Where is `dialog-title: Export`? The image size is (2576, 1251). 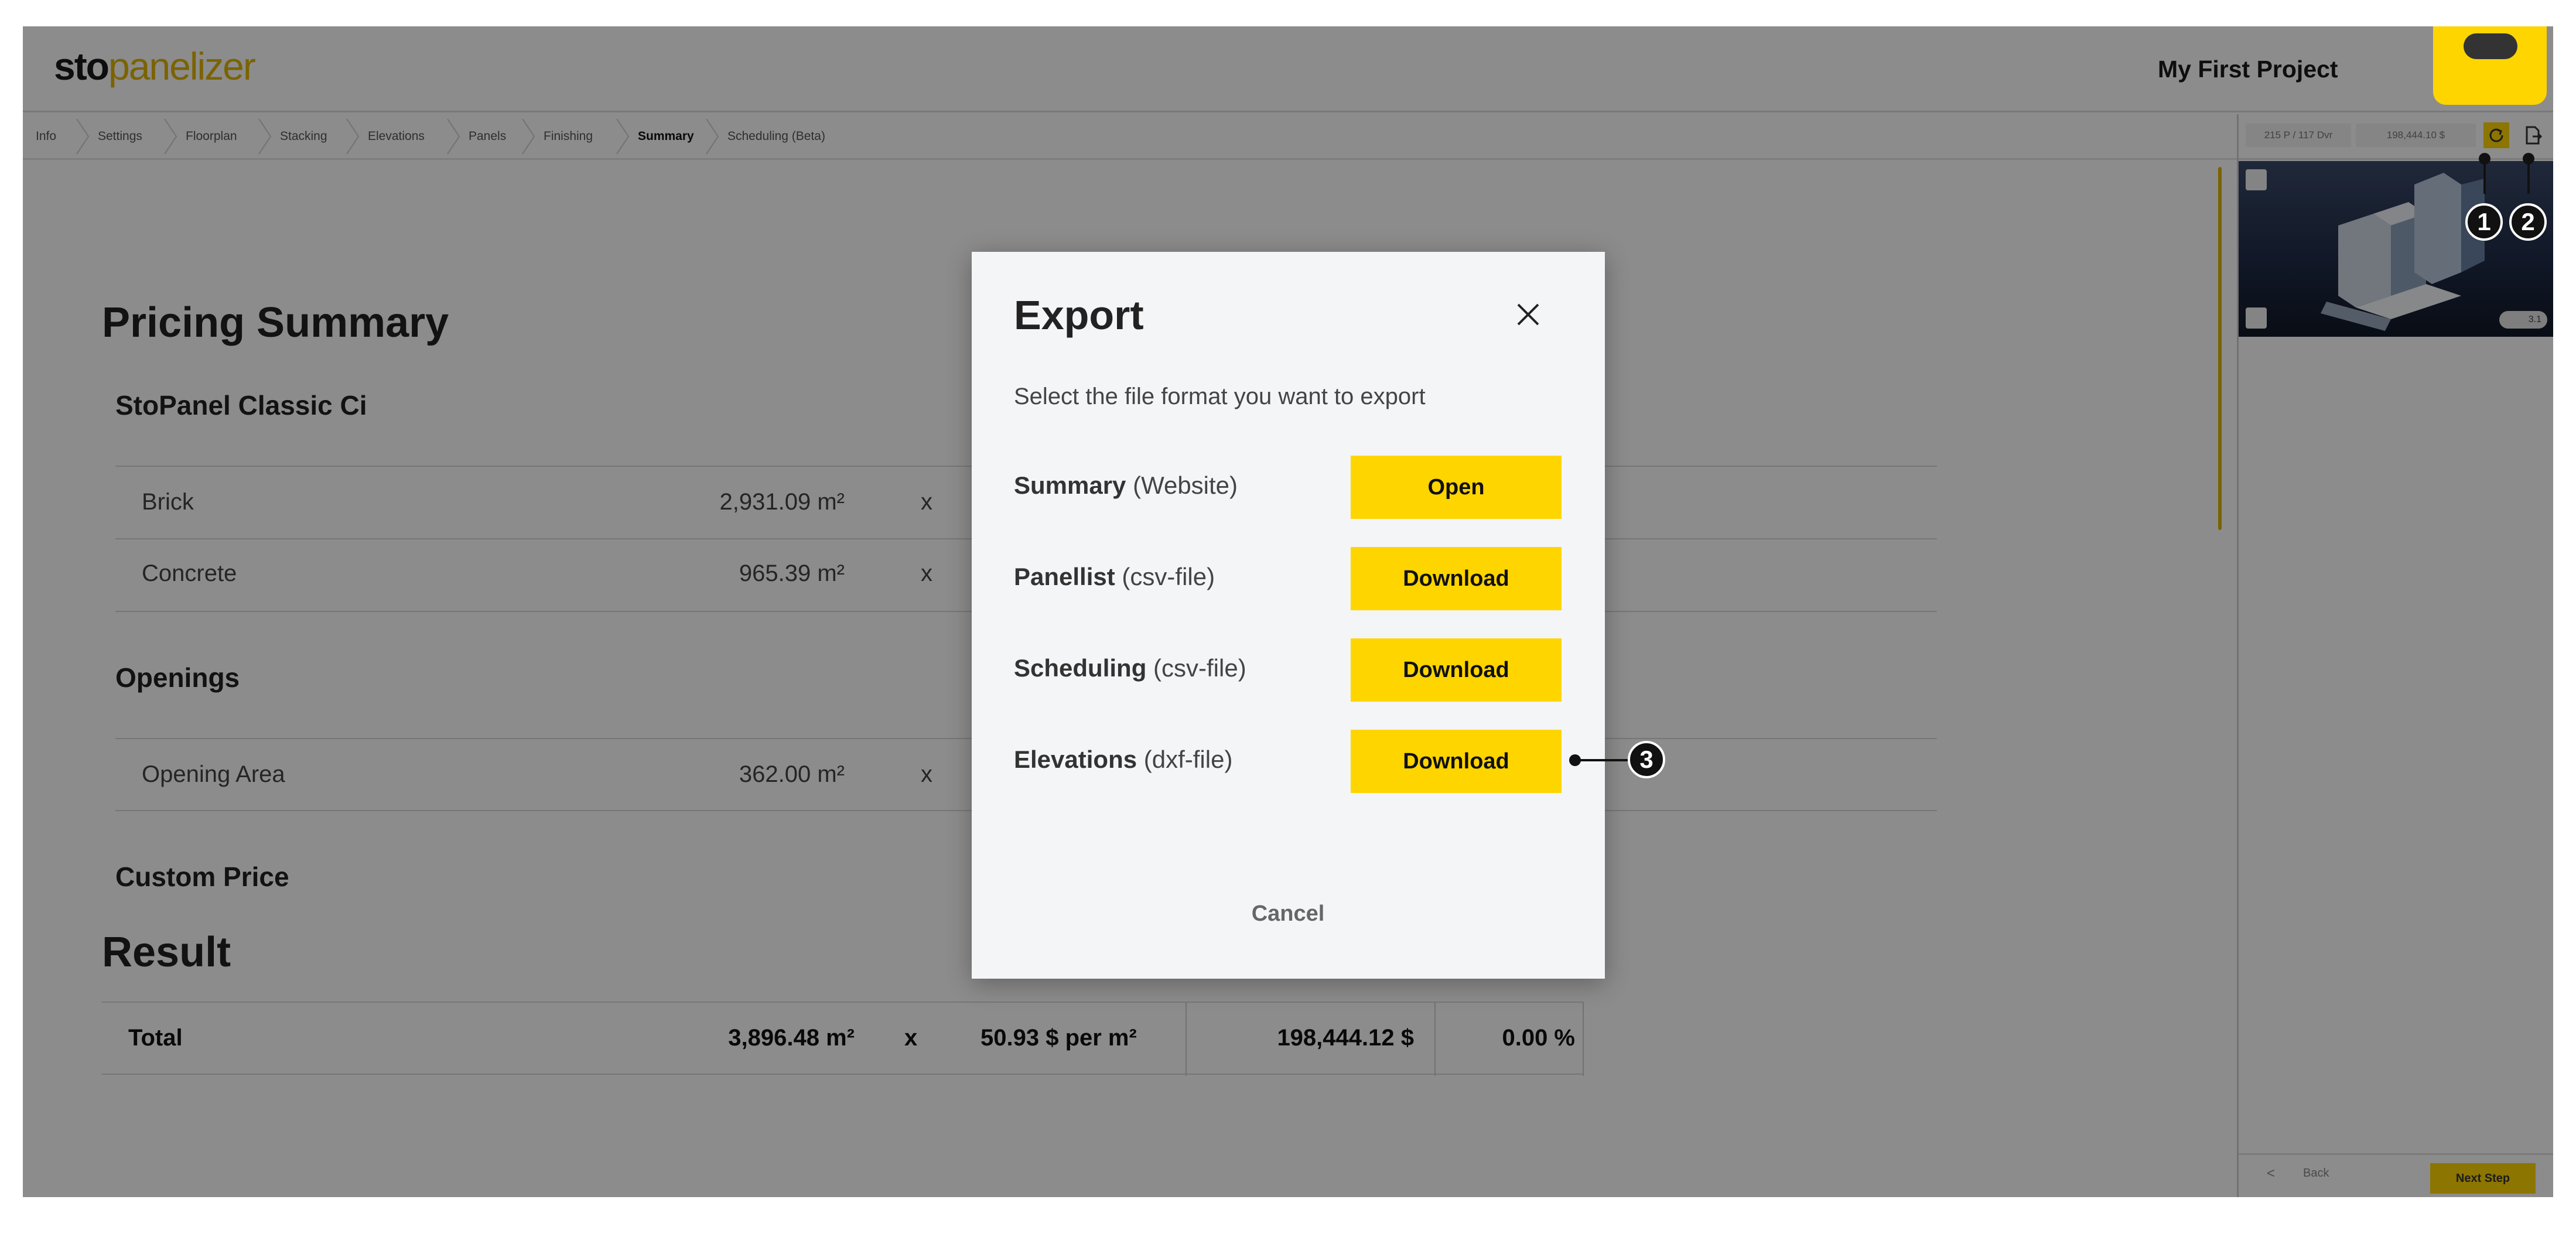 dialog-title: Export is located at coordinates (1079, 315).